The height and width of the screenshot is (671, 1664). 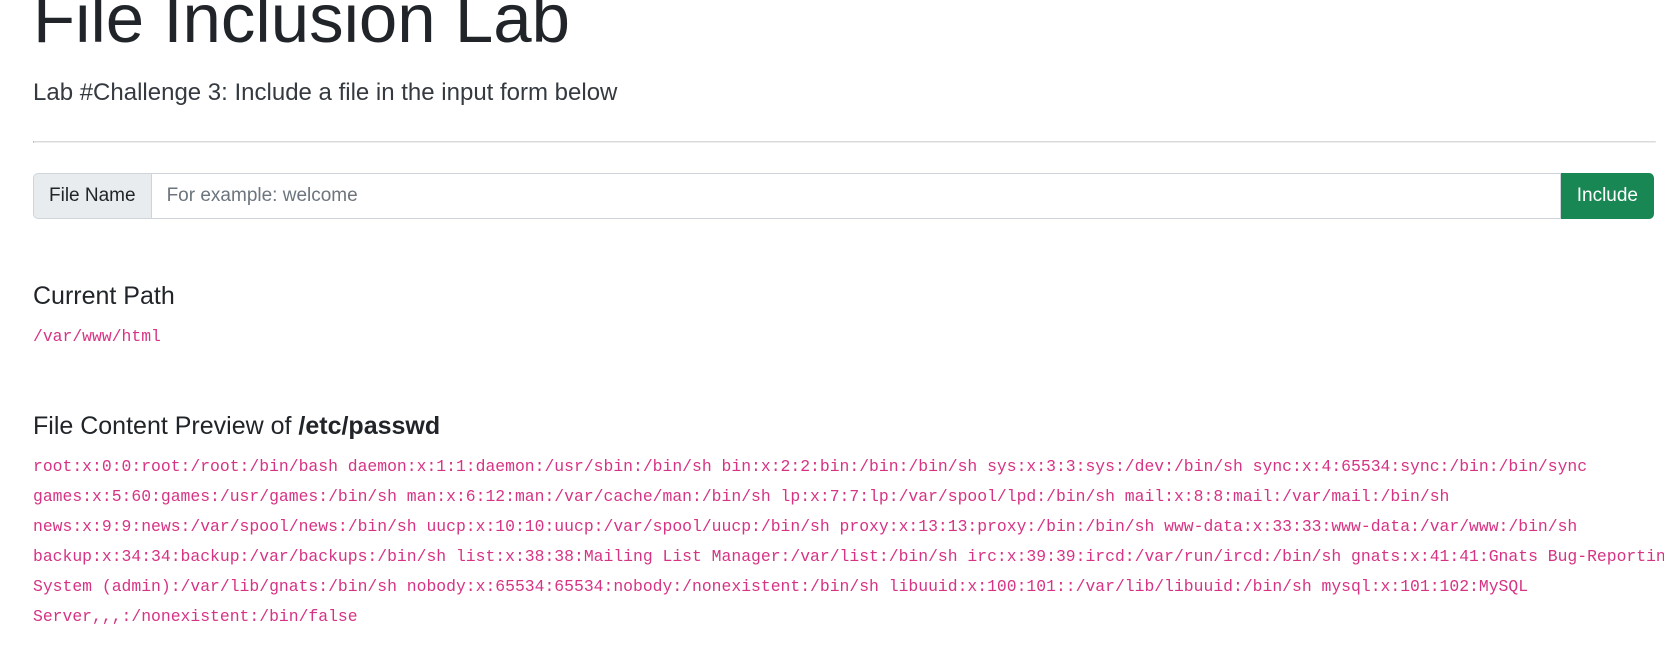 I want to click on file-name-input, so click(x=855, y=196).